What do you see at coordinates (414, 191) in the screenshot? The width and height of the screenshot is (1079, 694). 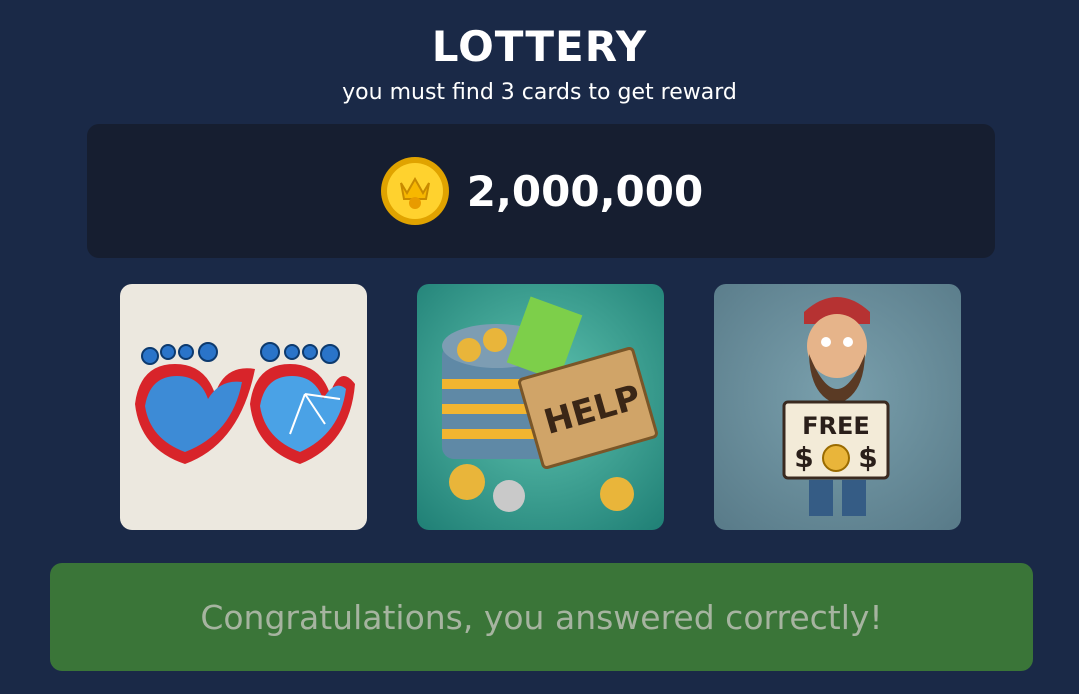 I see `gold-coin-icon` at bounding box center [414, 191].